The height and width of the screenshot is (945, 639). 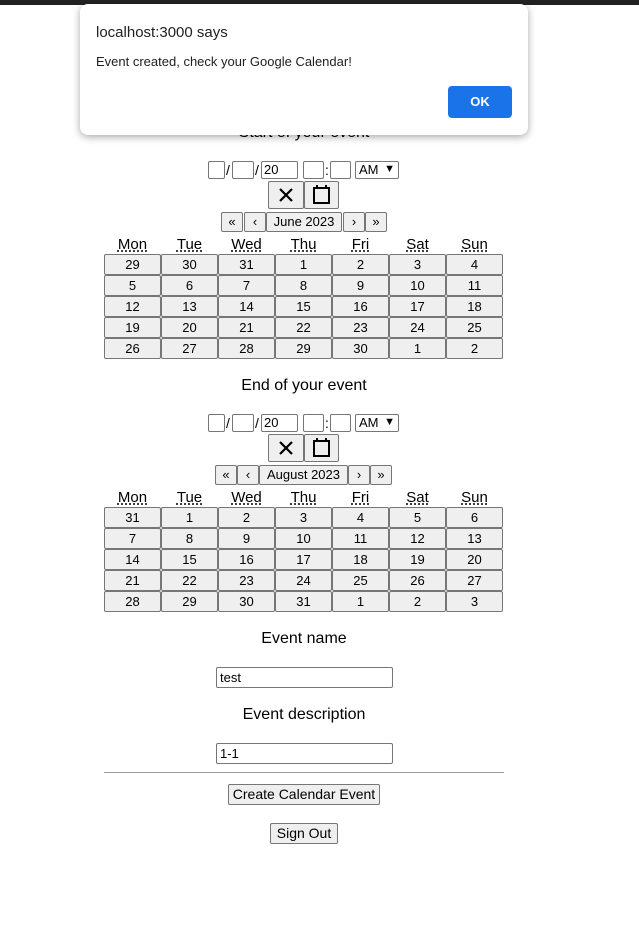 What do you see at coordinates (303, 306) in the screenshot?
I see `start-day-tile: 15` at bounding box center [303, 306].